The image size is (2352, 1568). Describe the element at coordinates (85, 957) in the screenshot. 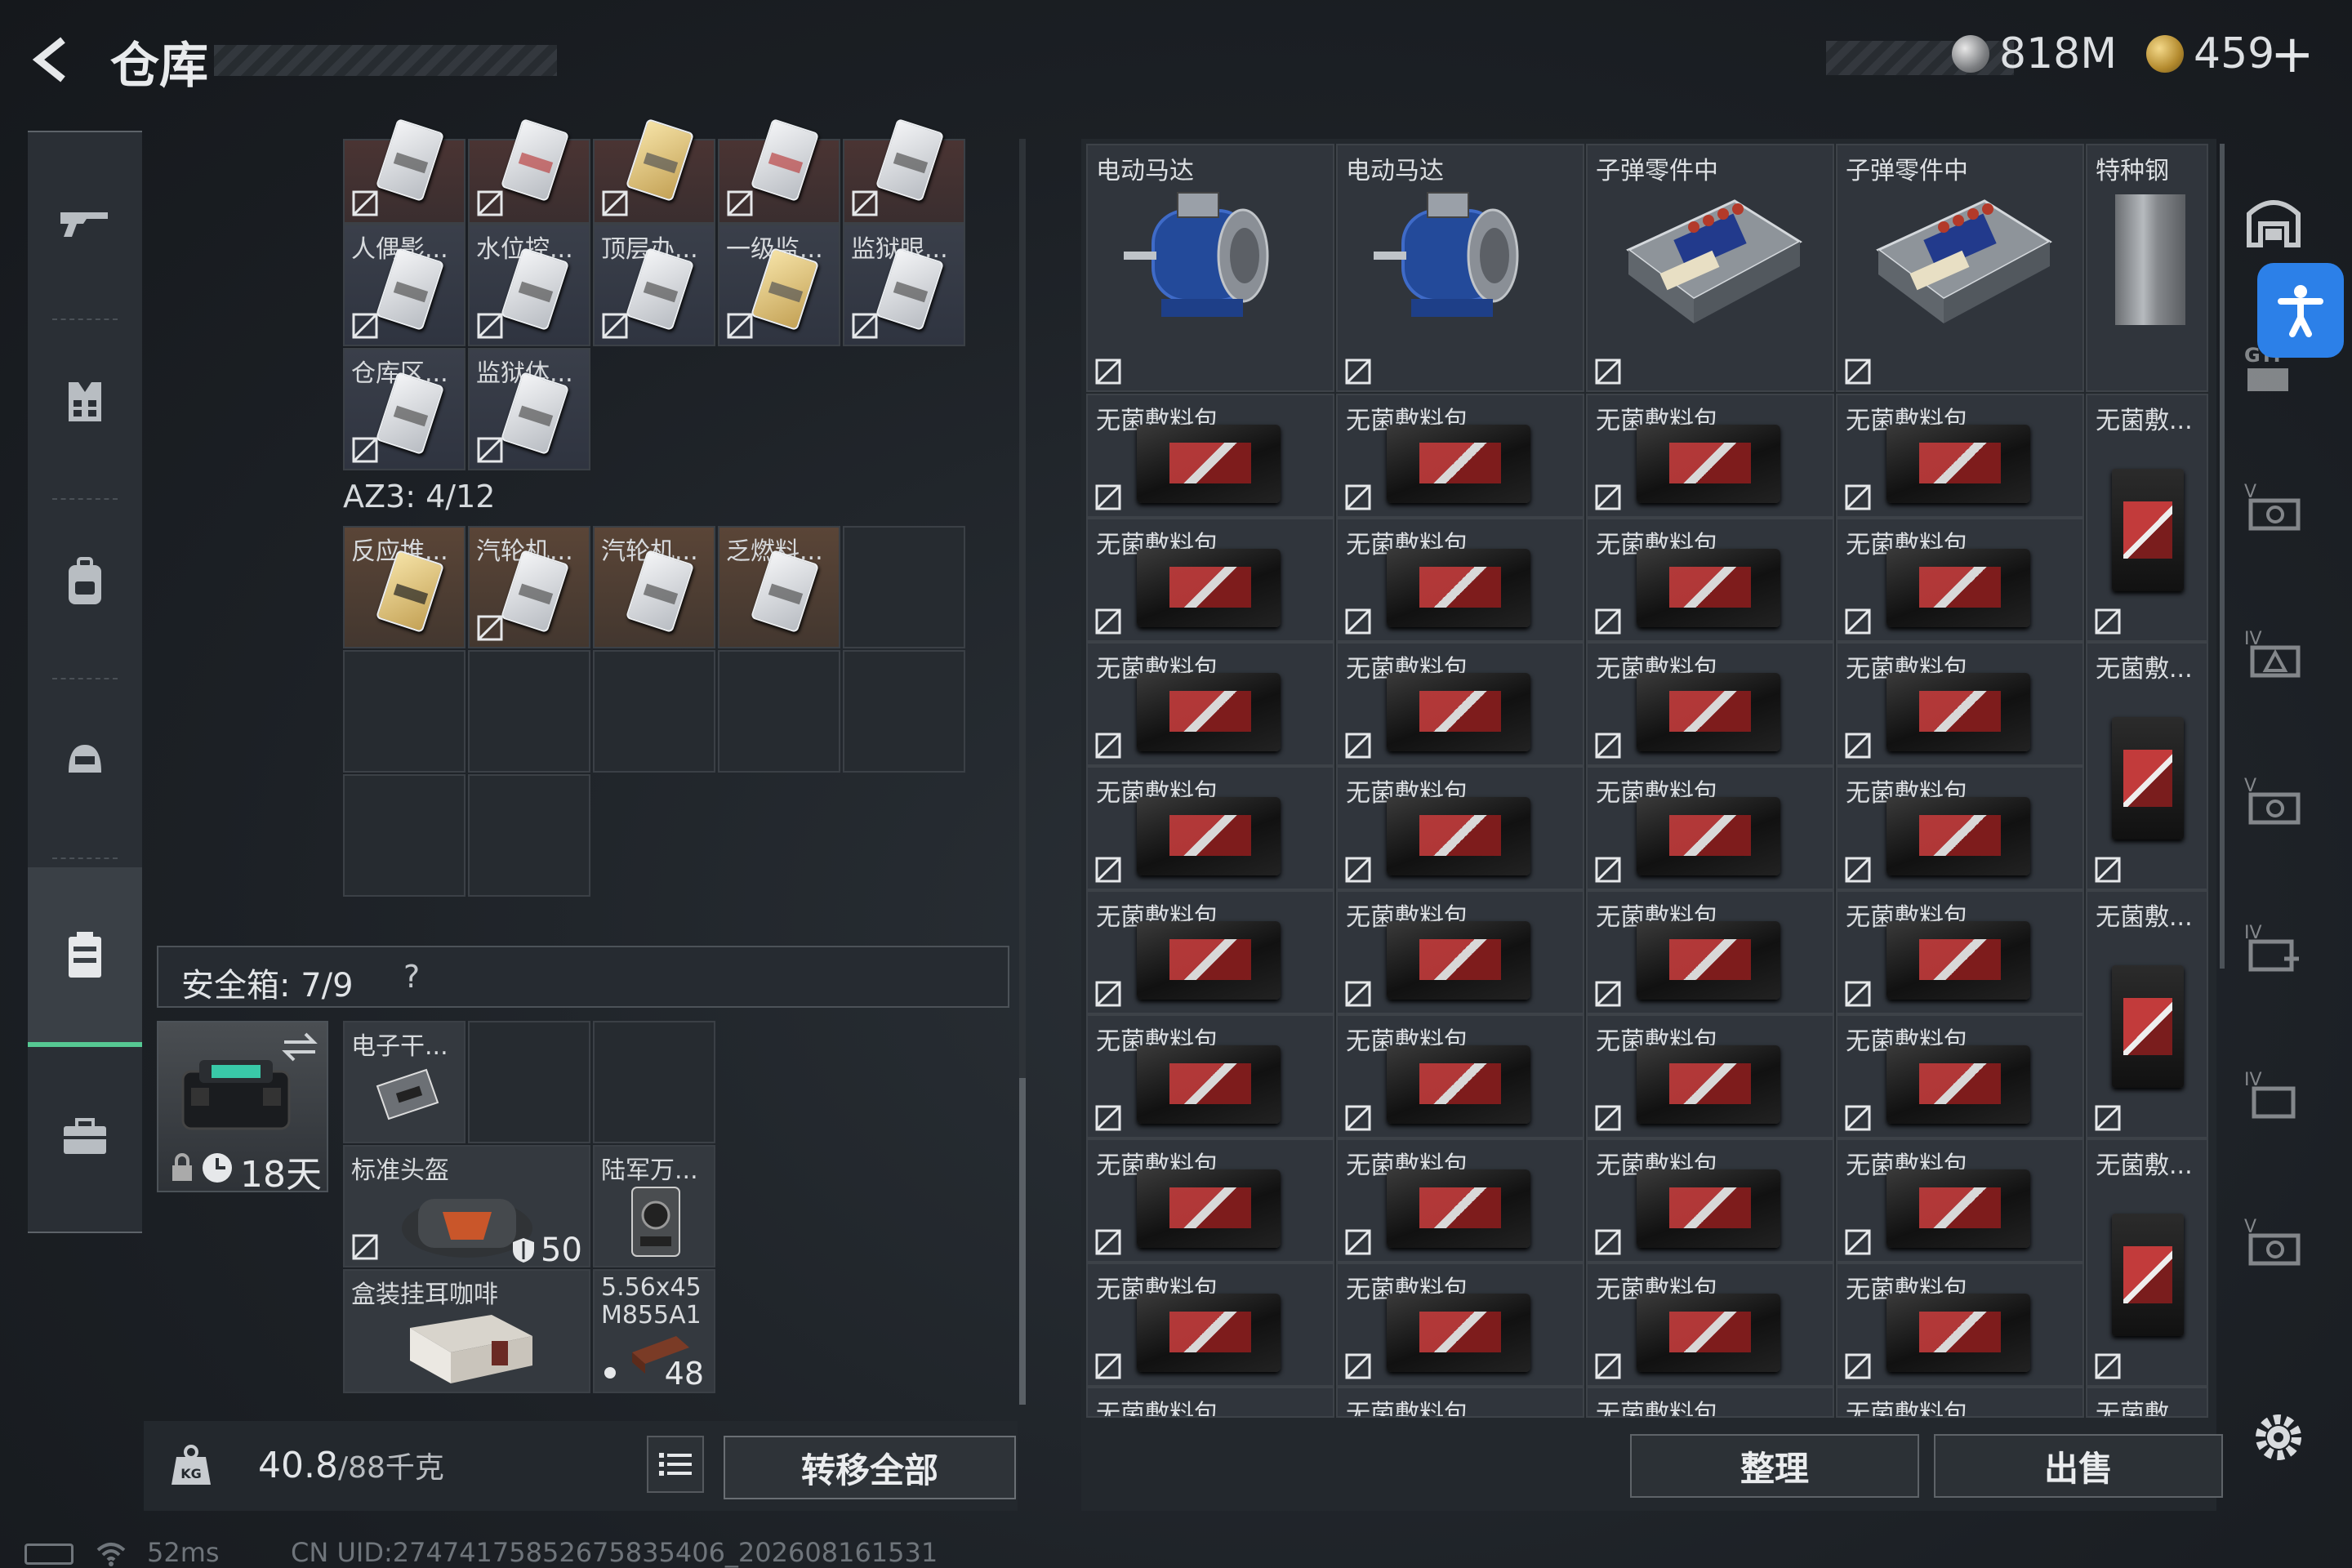

I see `nav-storage` at that location.